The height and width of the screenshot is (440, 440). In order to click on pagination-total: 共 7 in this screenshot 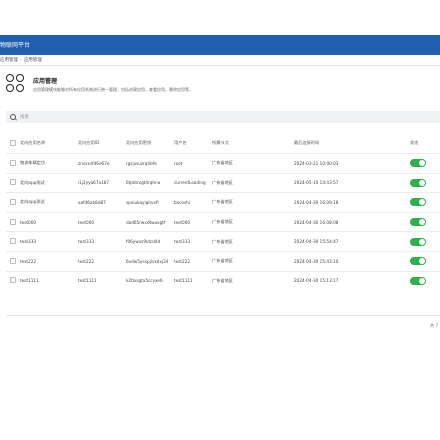, I will do `click(434, 325)`.